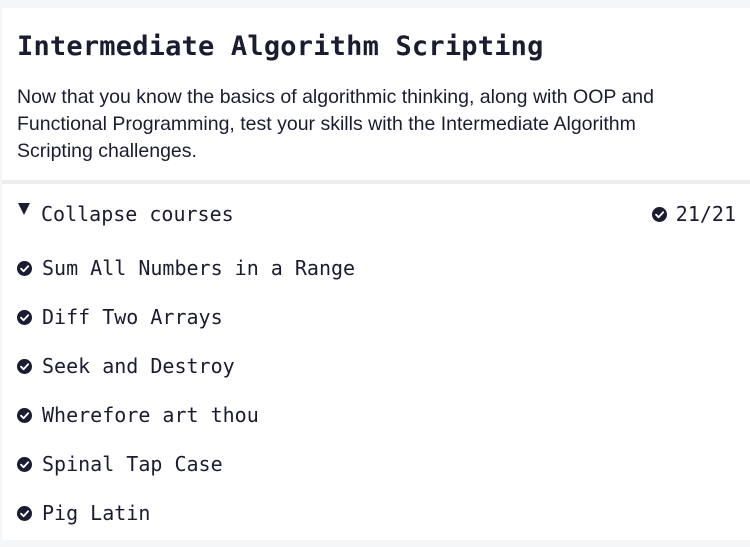  I want to click on lesson-item: Wherefore art thou, so click(376, 424).